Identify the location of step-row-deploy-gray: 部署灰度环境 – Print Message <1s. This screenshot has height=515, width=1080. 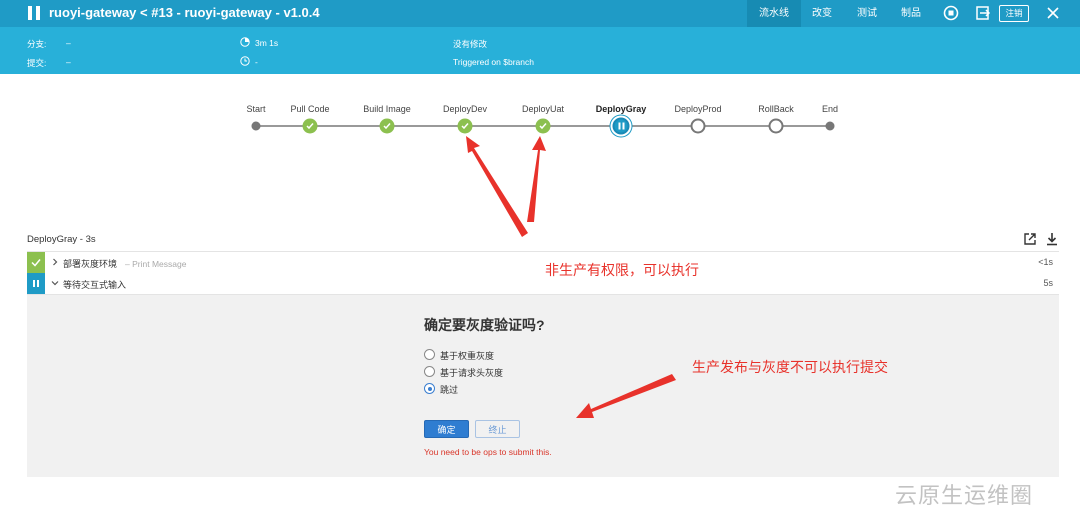
(543, 262).